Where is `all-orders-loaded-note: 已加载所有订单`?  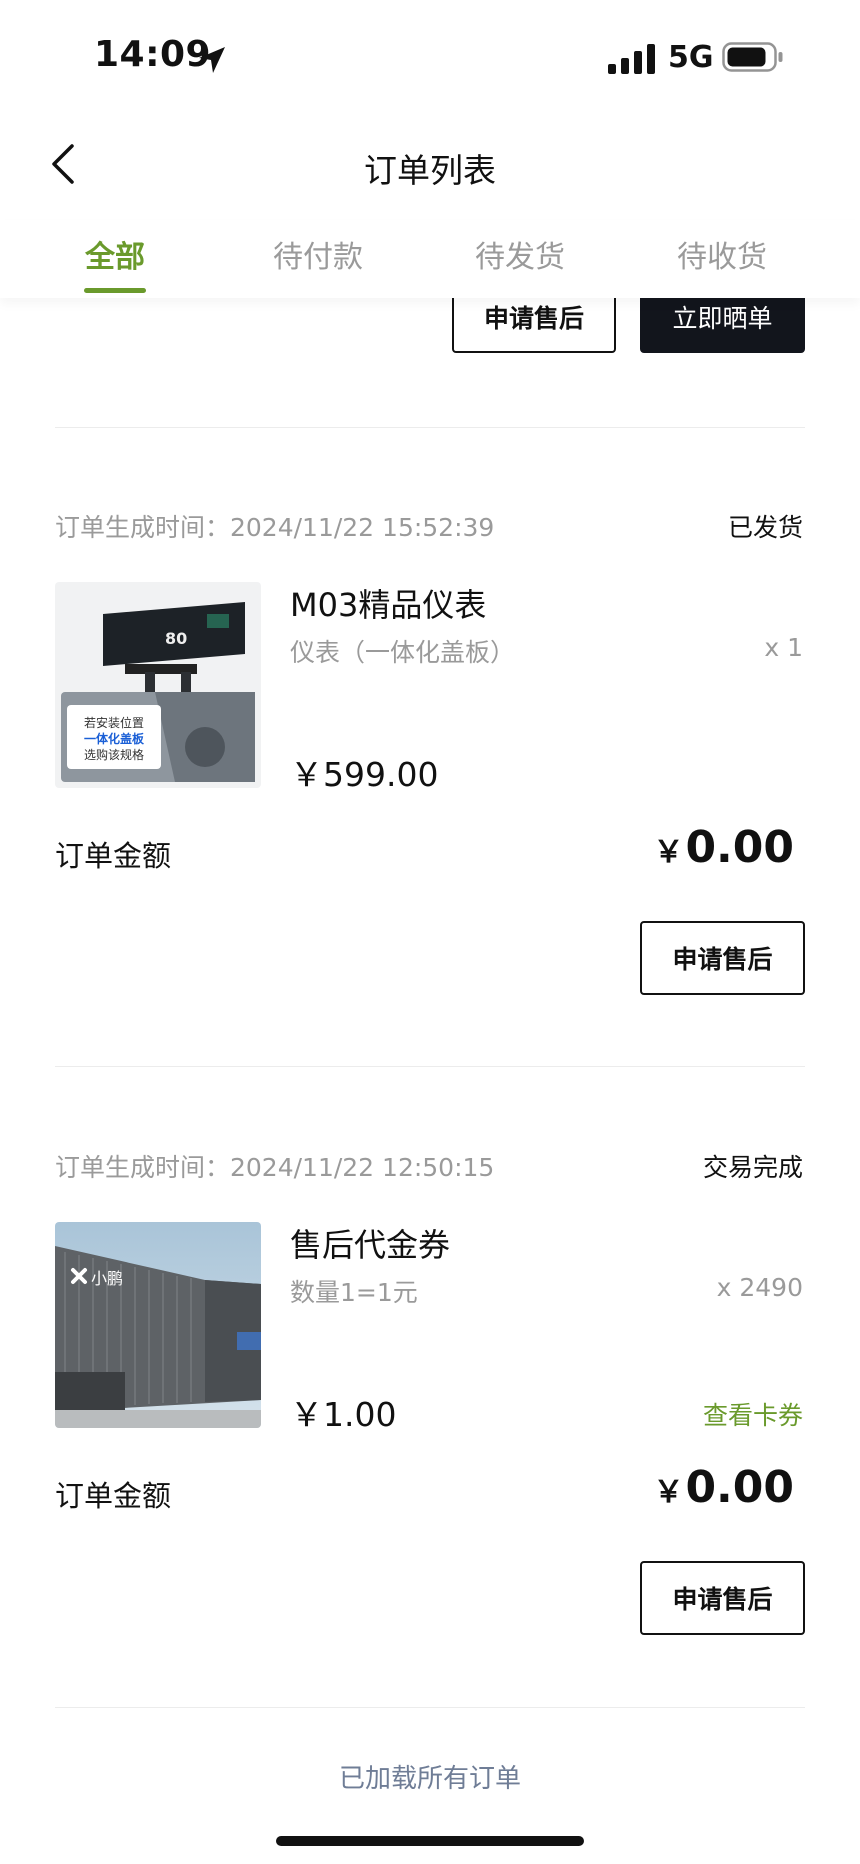 all-orders-loaded-note: 已加载所有订单 is located at coordinates (429, 1779).